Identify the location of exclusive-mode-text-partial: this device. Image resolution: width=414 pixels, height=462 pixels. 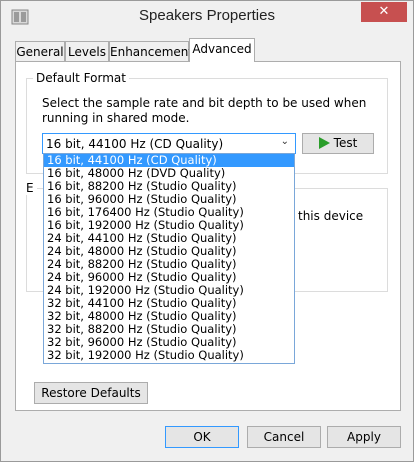
(331, 216).